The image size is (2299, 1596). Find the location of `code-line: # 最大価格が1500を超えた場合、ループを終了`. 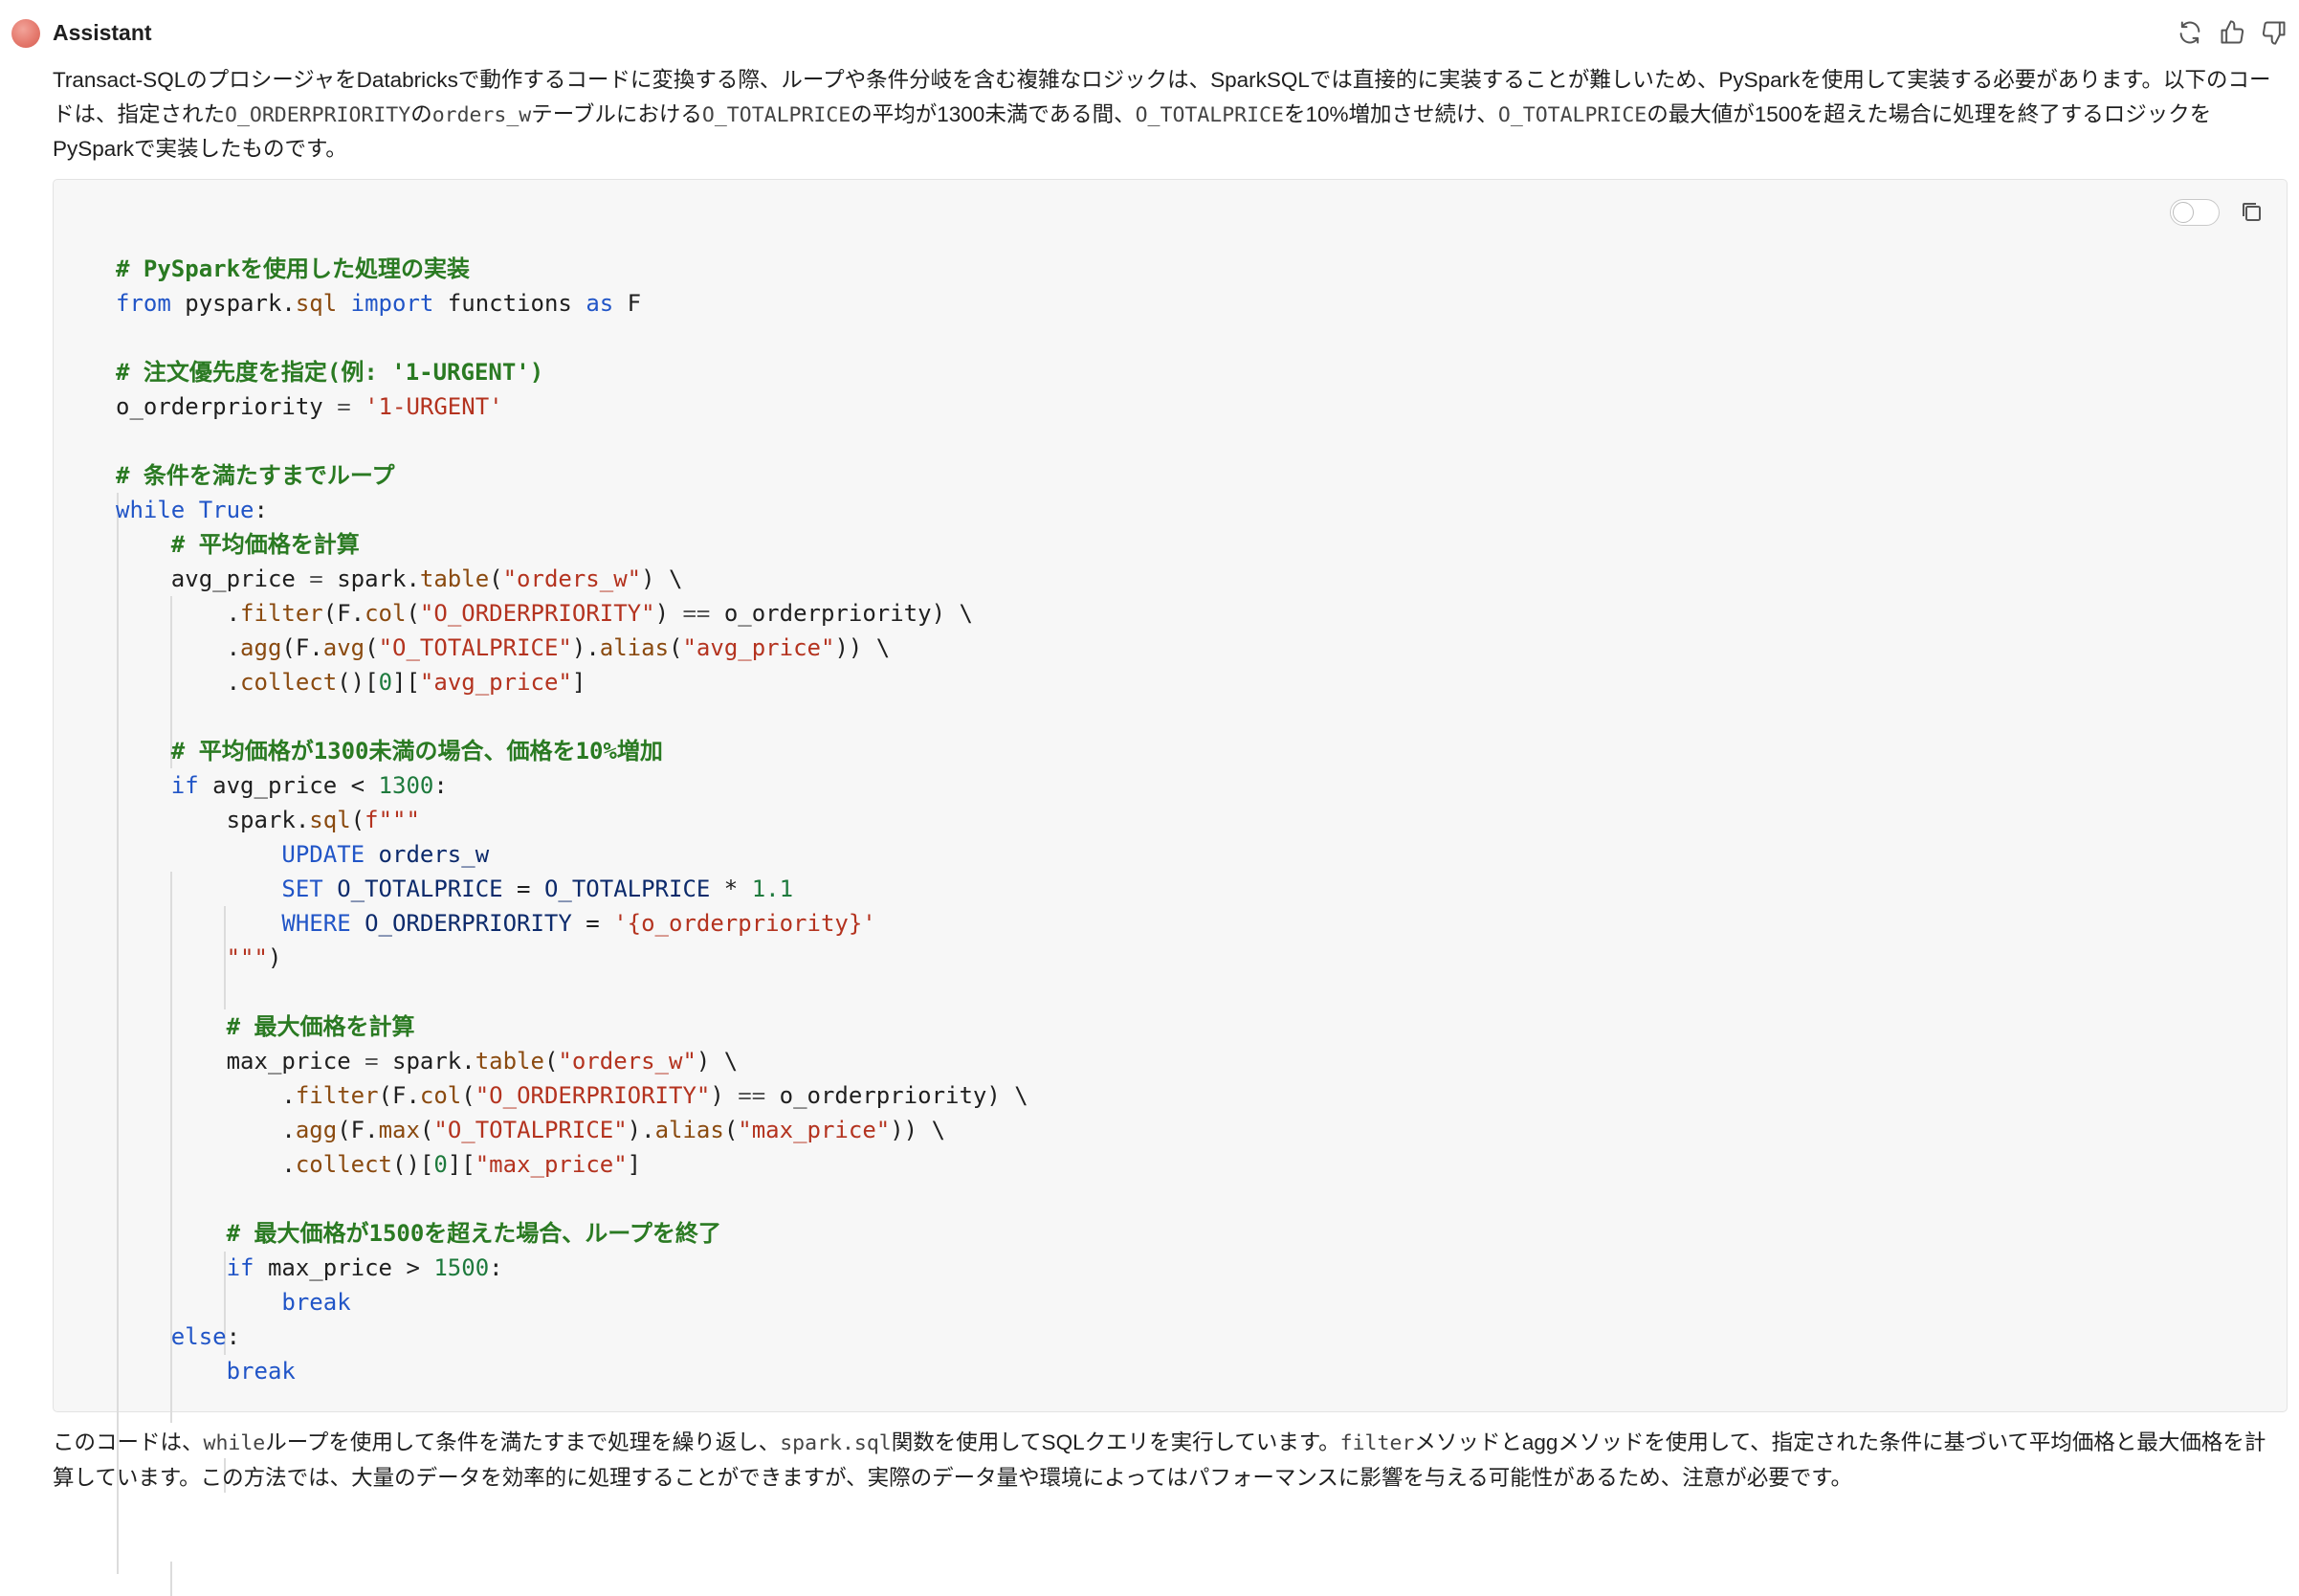

code-line: # 最大価格が1500を超えた場合、ループを終了 is located at coordinates (474, 1234).